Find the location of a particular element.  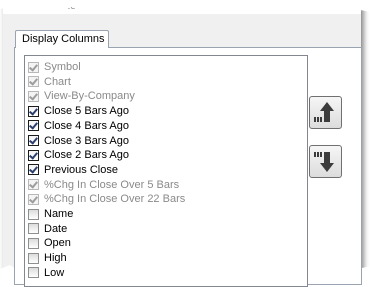

column-item: Low is located at coordinates (46, 273).